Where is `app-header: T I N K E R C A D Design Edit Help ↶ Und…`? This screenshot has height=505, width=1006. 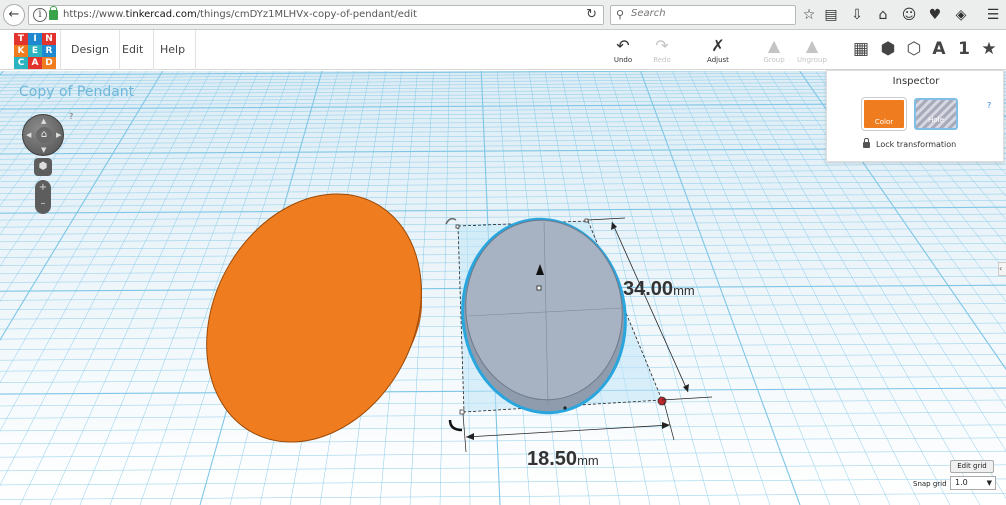 app-header: T I N K E R C A D Design Edit Help ↶ Und… is located at coordinates (503, 50).